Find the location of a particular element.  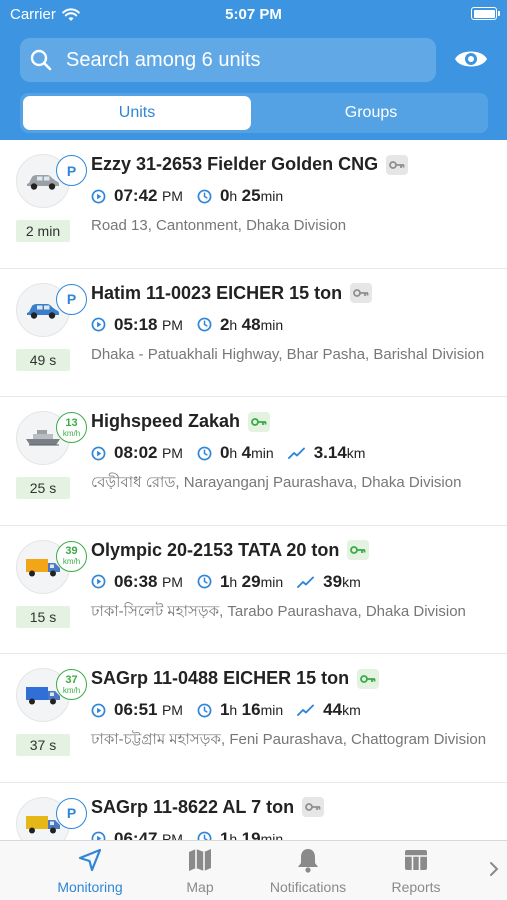

speed-value: 39 is located at coordinates (71, 551).